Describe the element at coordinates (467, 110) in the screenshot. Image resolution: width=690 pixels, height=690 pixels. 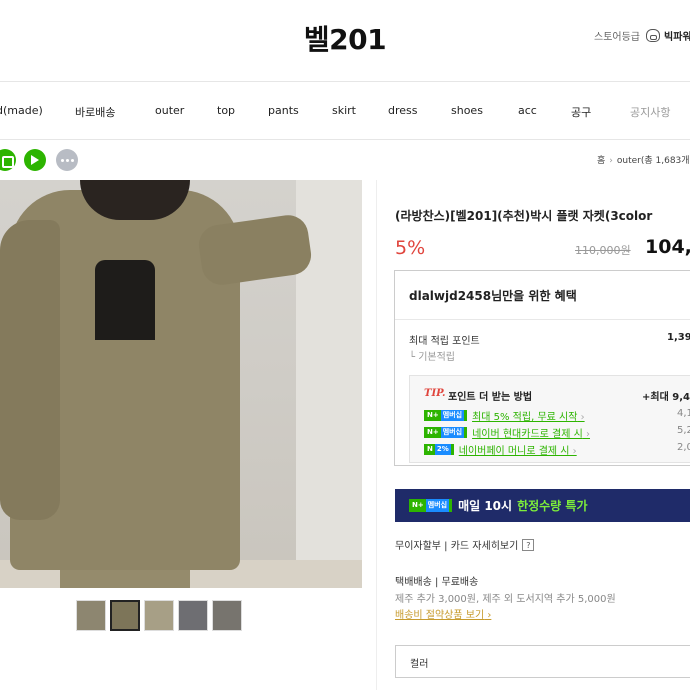
I see `nav-item-shoes: shoes` at that location.